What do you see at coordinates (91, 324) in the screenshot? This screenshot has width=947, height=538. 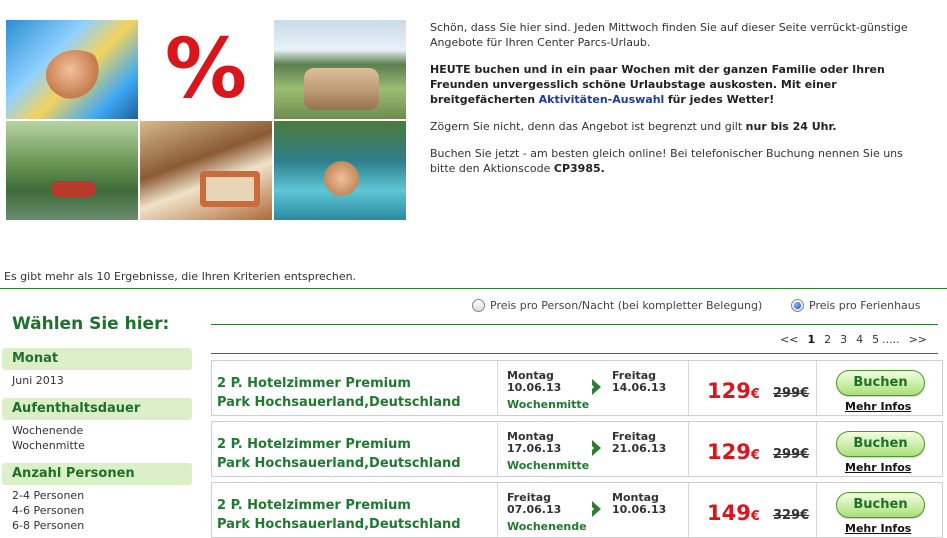 I see `sidebar-title: Wählen Sie hier:` at bounding box center [91, 324].